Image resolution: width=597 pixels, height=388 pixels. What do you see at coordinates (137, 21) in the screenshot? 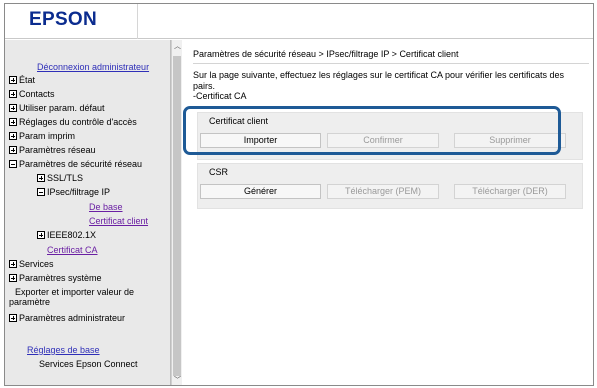
I see `header-divider` at bounding box center [137, 21].